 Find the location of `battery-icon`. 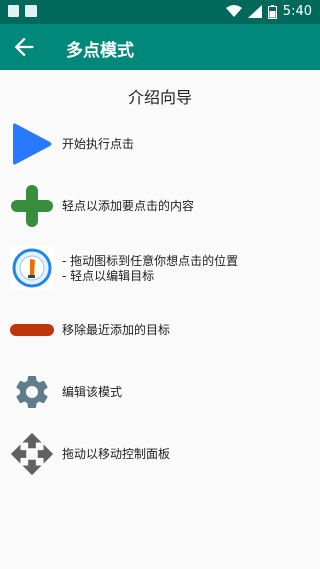

battery-icon is located at coordinates (272, 11).